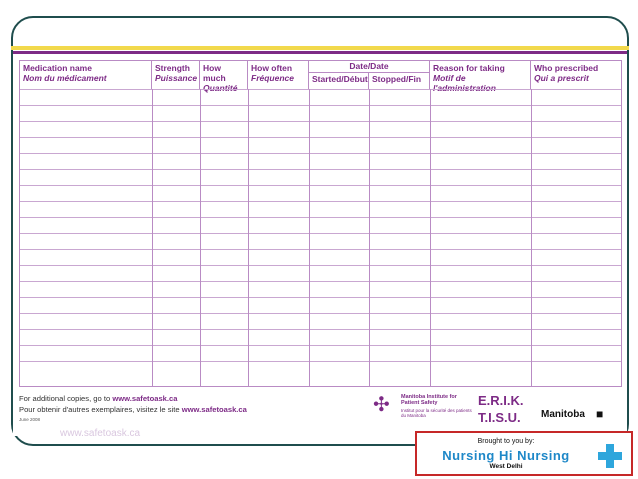 The width and height of the screenshot is (638, 479). What do you see at coordinates (30, 419) in the screenshot?
I see `footer-date-note: June 2008` at bounding box center [30, 419].